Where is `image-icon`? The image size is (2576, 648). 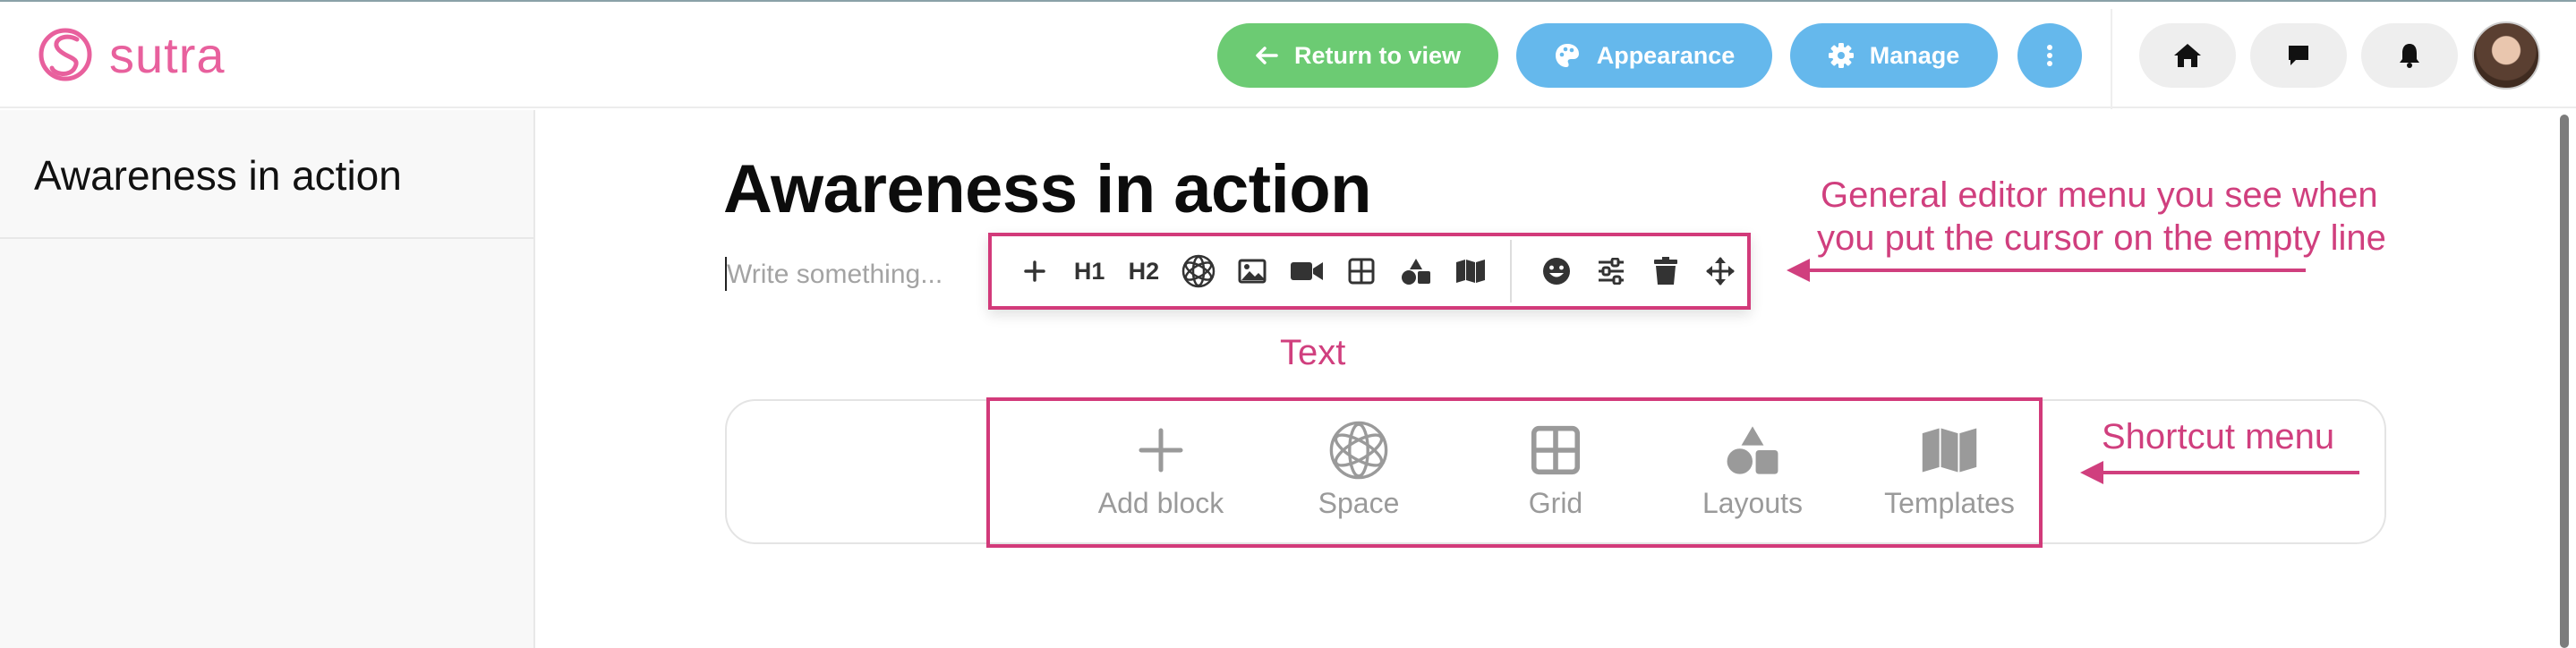
image-icon is located at coordinates (1252, 272).